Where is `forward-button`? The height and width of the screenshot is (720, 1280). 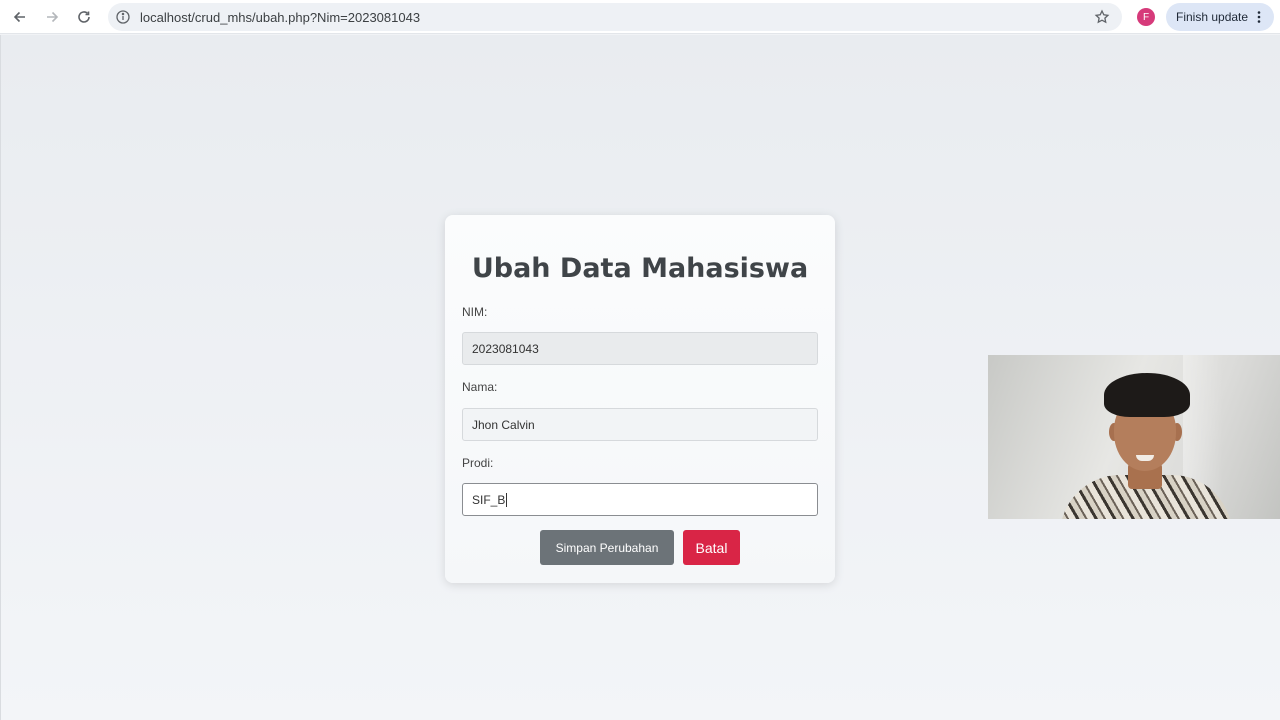 forward-button is located at coordinates (52, 17).